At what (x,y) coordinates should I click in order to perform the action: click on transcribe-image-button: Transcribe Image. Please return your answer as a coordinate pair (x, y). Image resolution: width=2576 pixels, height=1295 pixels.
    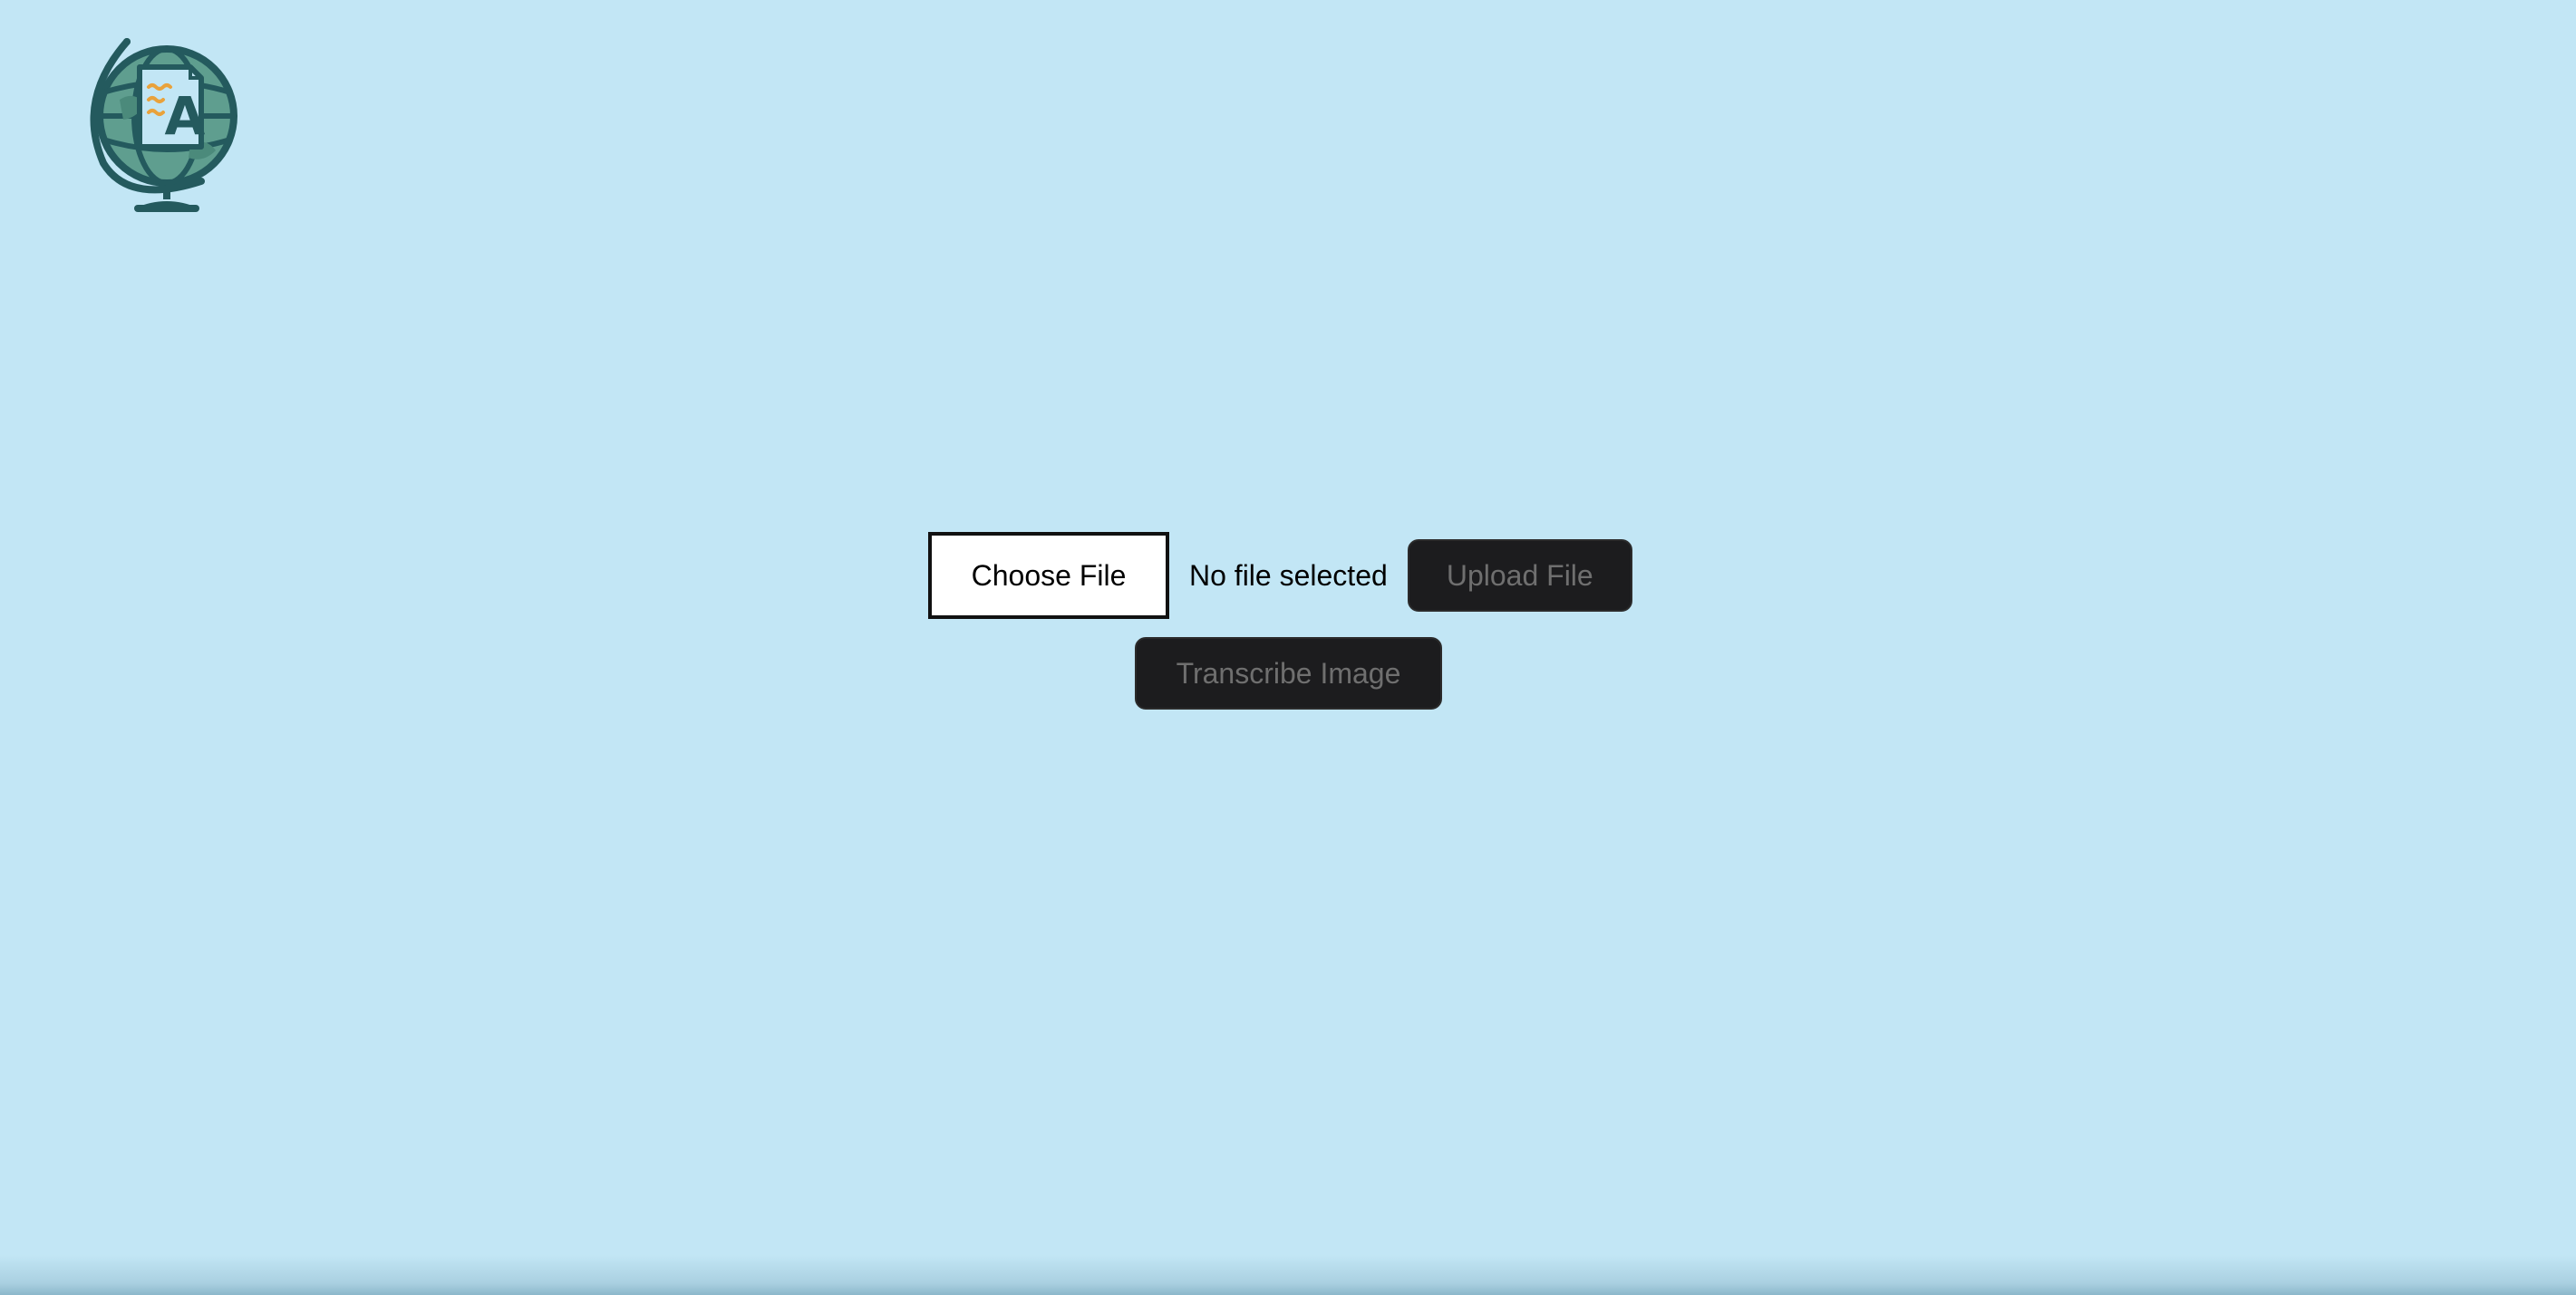
    Looking at the image, I should click on (1288, 673).